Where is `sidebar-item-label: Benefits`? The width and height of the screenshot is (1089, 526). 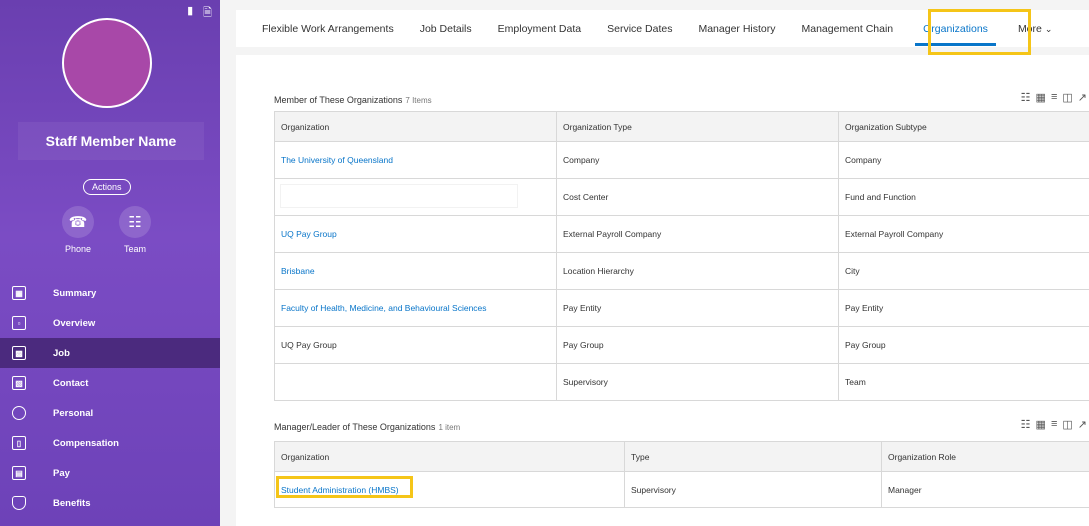
sidebar-item-label: Benefits is located at coordinates (72, 503).